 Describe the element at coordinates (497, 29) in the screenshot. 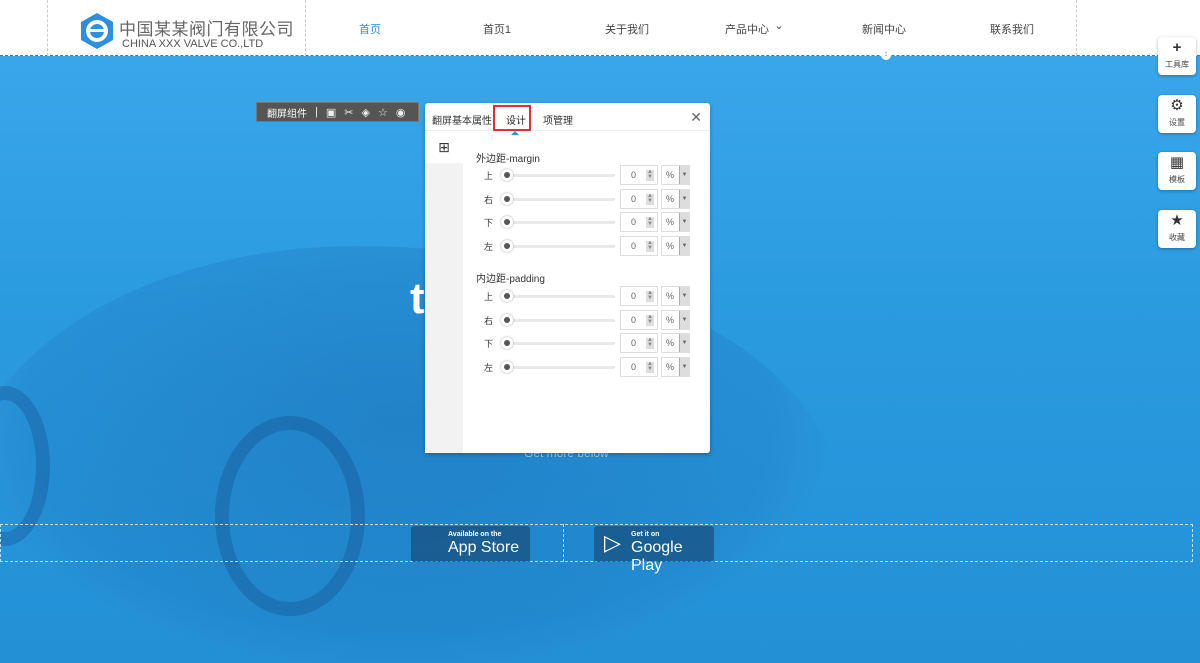

I see `nav-home1: 首页1` at that location.